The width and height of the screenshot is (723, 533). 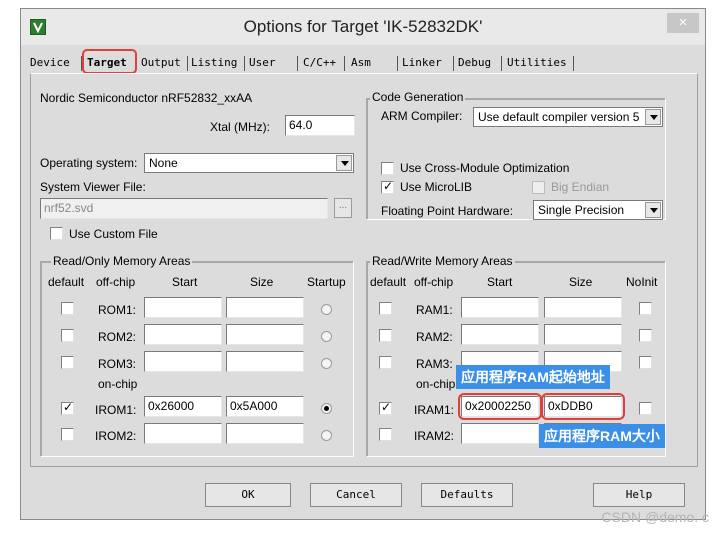 What do you see at coordinates (655, 517) in the screenshot?
I see `watermark: CSDN @demo. c` at bounding box center [655, 517].